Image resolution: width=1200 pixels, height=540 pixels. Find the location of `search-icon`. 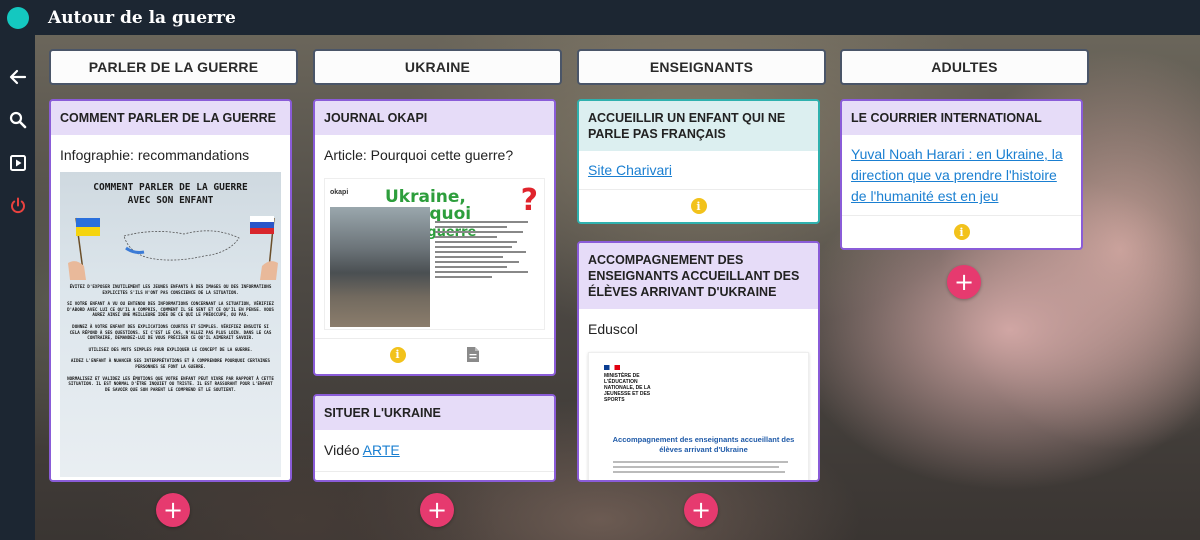

search-icon is located at coordinates (17, 119).